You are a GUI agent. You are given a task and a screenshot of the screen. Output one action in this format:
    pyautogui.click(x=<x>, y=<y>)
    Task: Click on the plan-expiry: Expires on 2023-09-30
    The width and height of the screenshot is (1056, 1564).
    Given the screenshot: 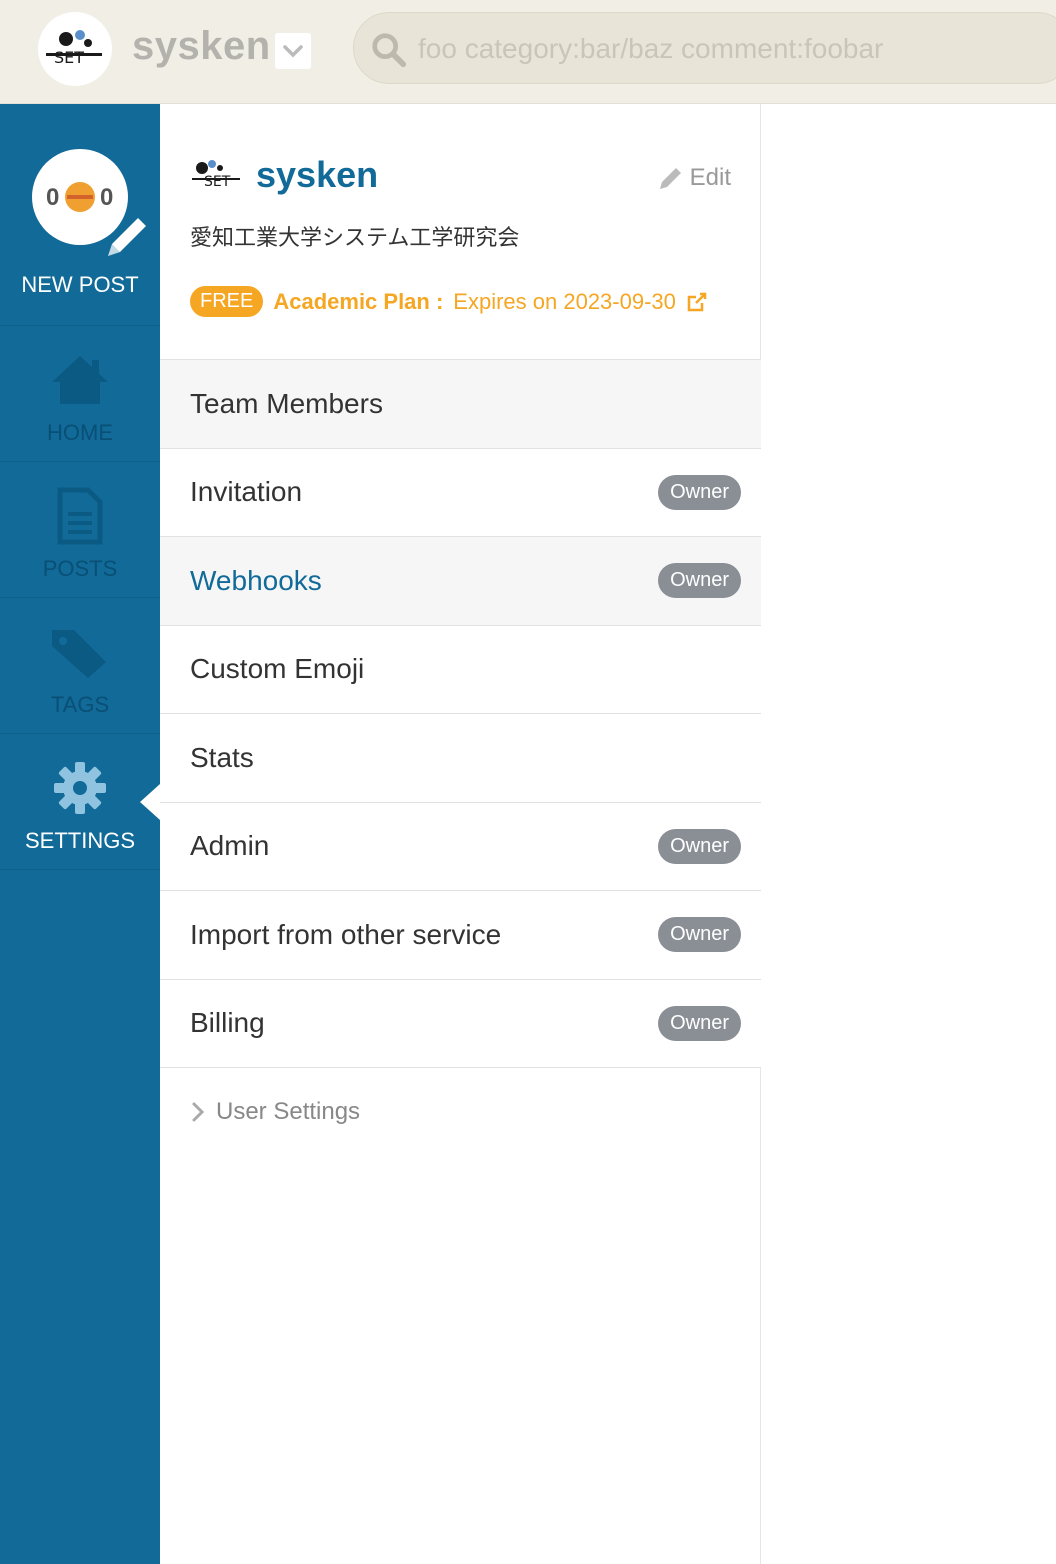 What is the action you would take?
    pyautogui.click(x=564, y=301)
    